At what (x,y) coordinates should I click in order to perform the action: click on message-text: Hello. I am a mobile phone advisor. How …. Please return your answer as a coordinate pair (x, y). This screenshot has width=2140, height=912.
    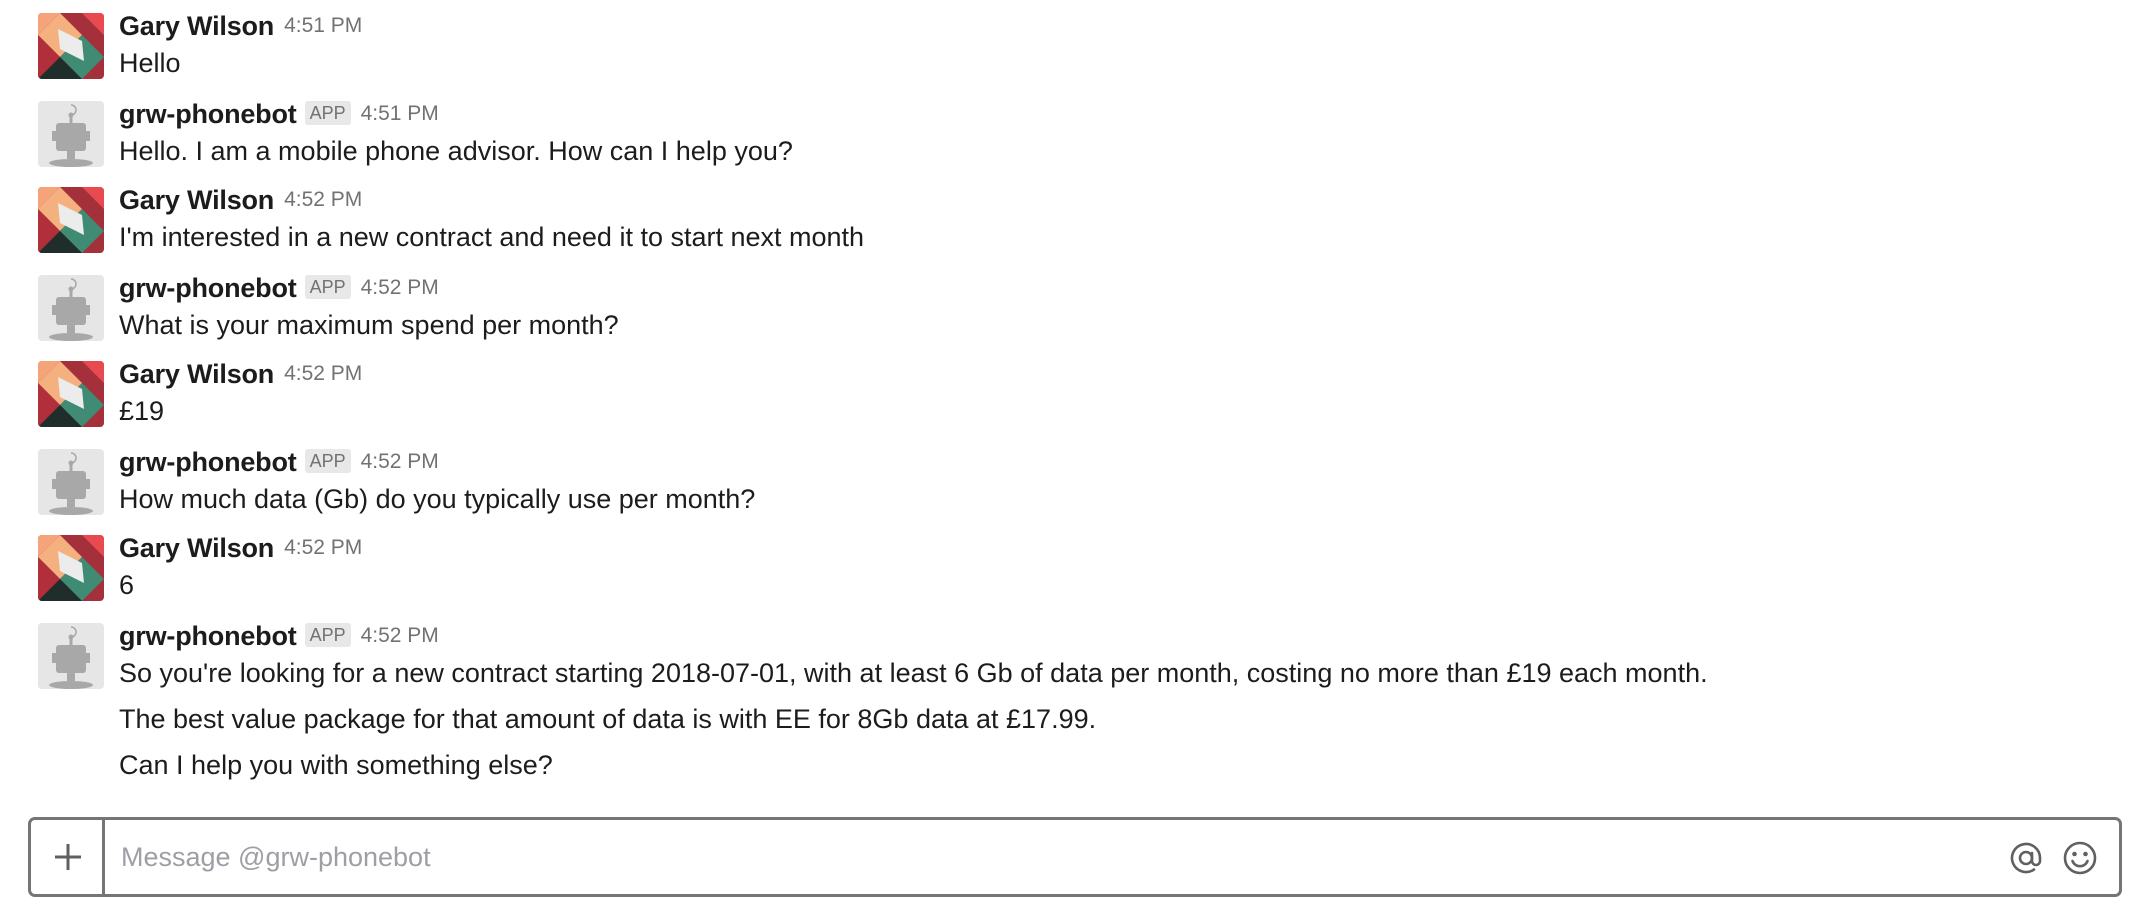
    Looking at the image, I should click on (456, 151).